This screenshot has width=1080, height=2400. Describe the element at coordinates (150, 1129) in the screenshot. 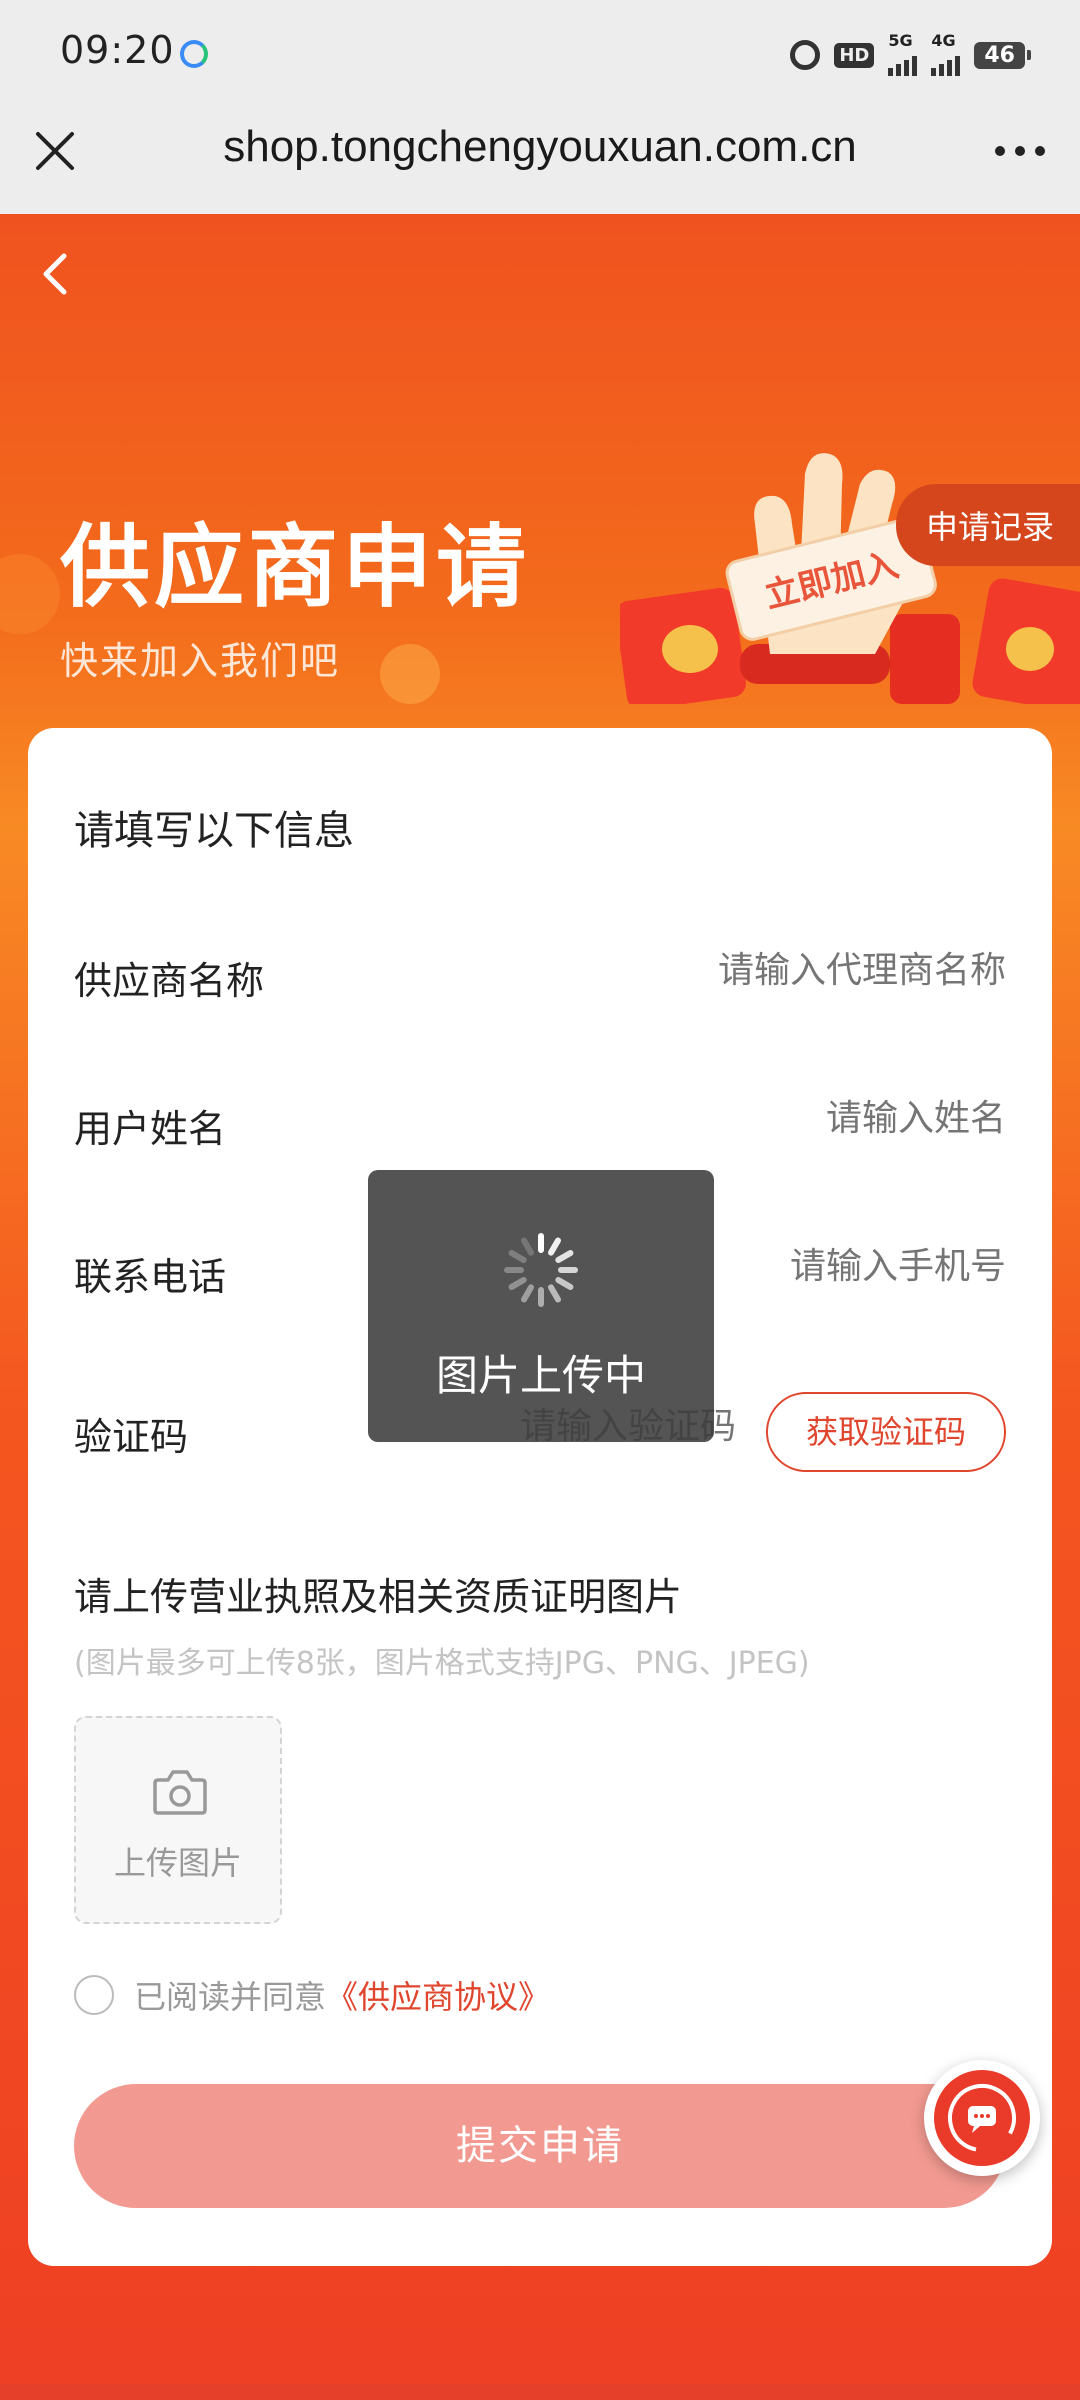

I see `user-name-label: 用户姓名` at that location.